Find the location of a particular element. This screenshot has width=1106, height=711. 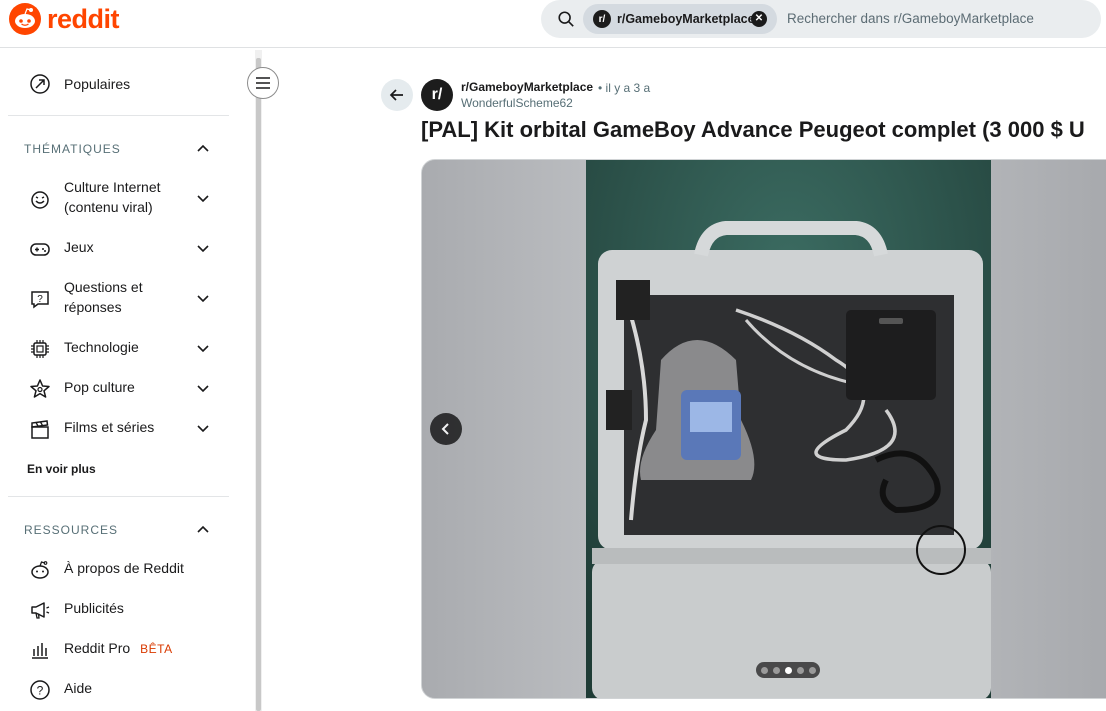

sidebar-item-label: Questions et is located at coordinates (103, 287).